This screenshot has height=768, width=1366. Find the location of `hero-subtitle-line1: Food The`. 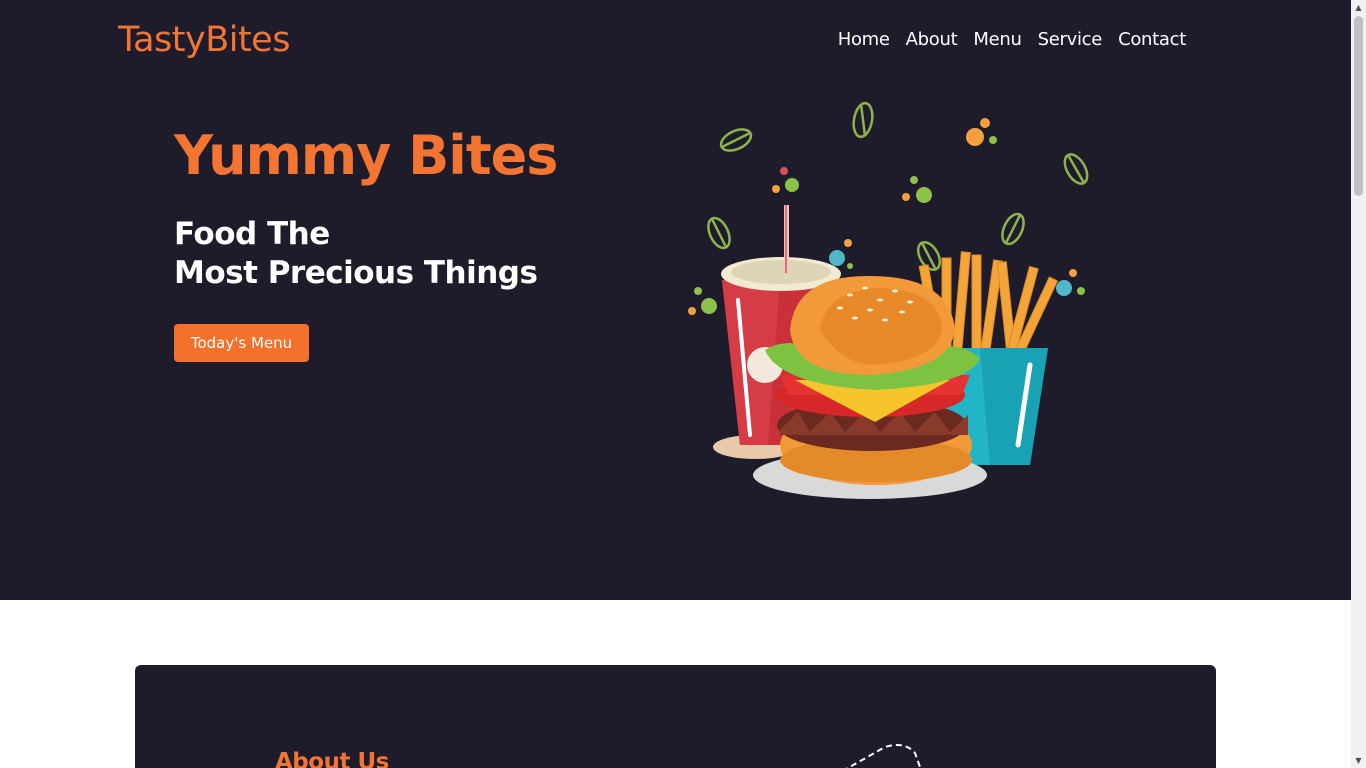

hero-subtitle-line1: Food The is located at coordinates (252, 234).